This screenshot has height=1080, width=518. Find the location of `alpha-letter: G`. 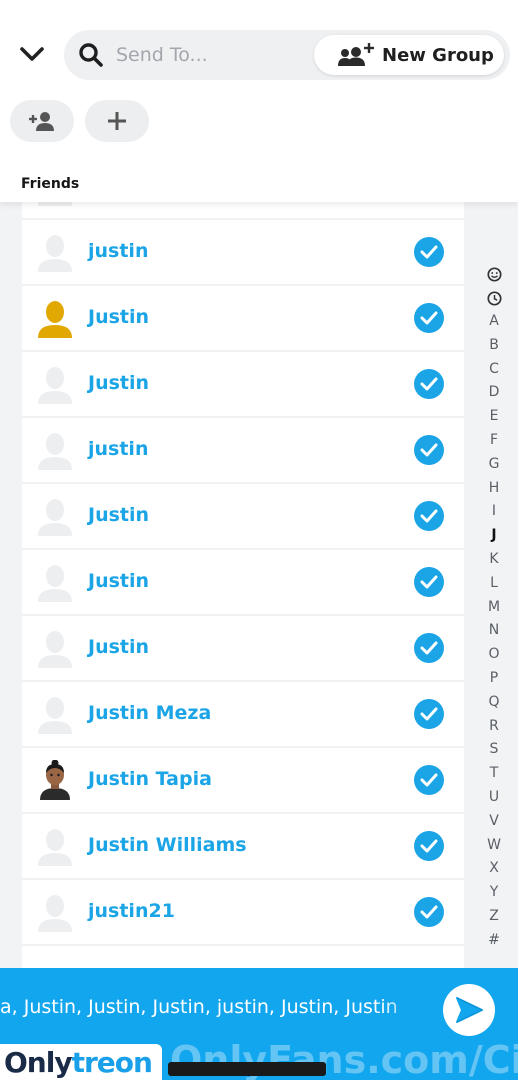

alpha-letter: G is located at coordinates (494, 465).